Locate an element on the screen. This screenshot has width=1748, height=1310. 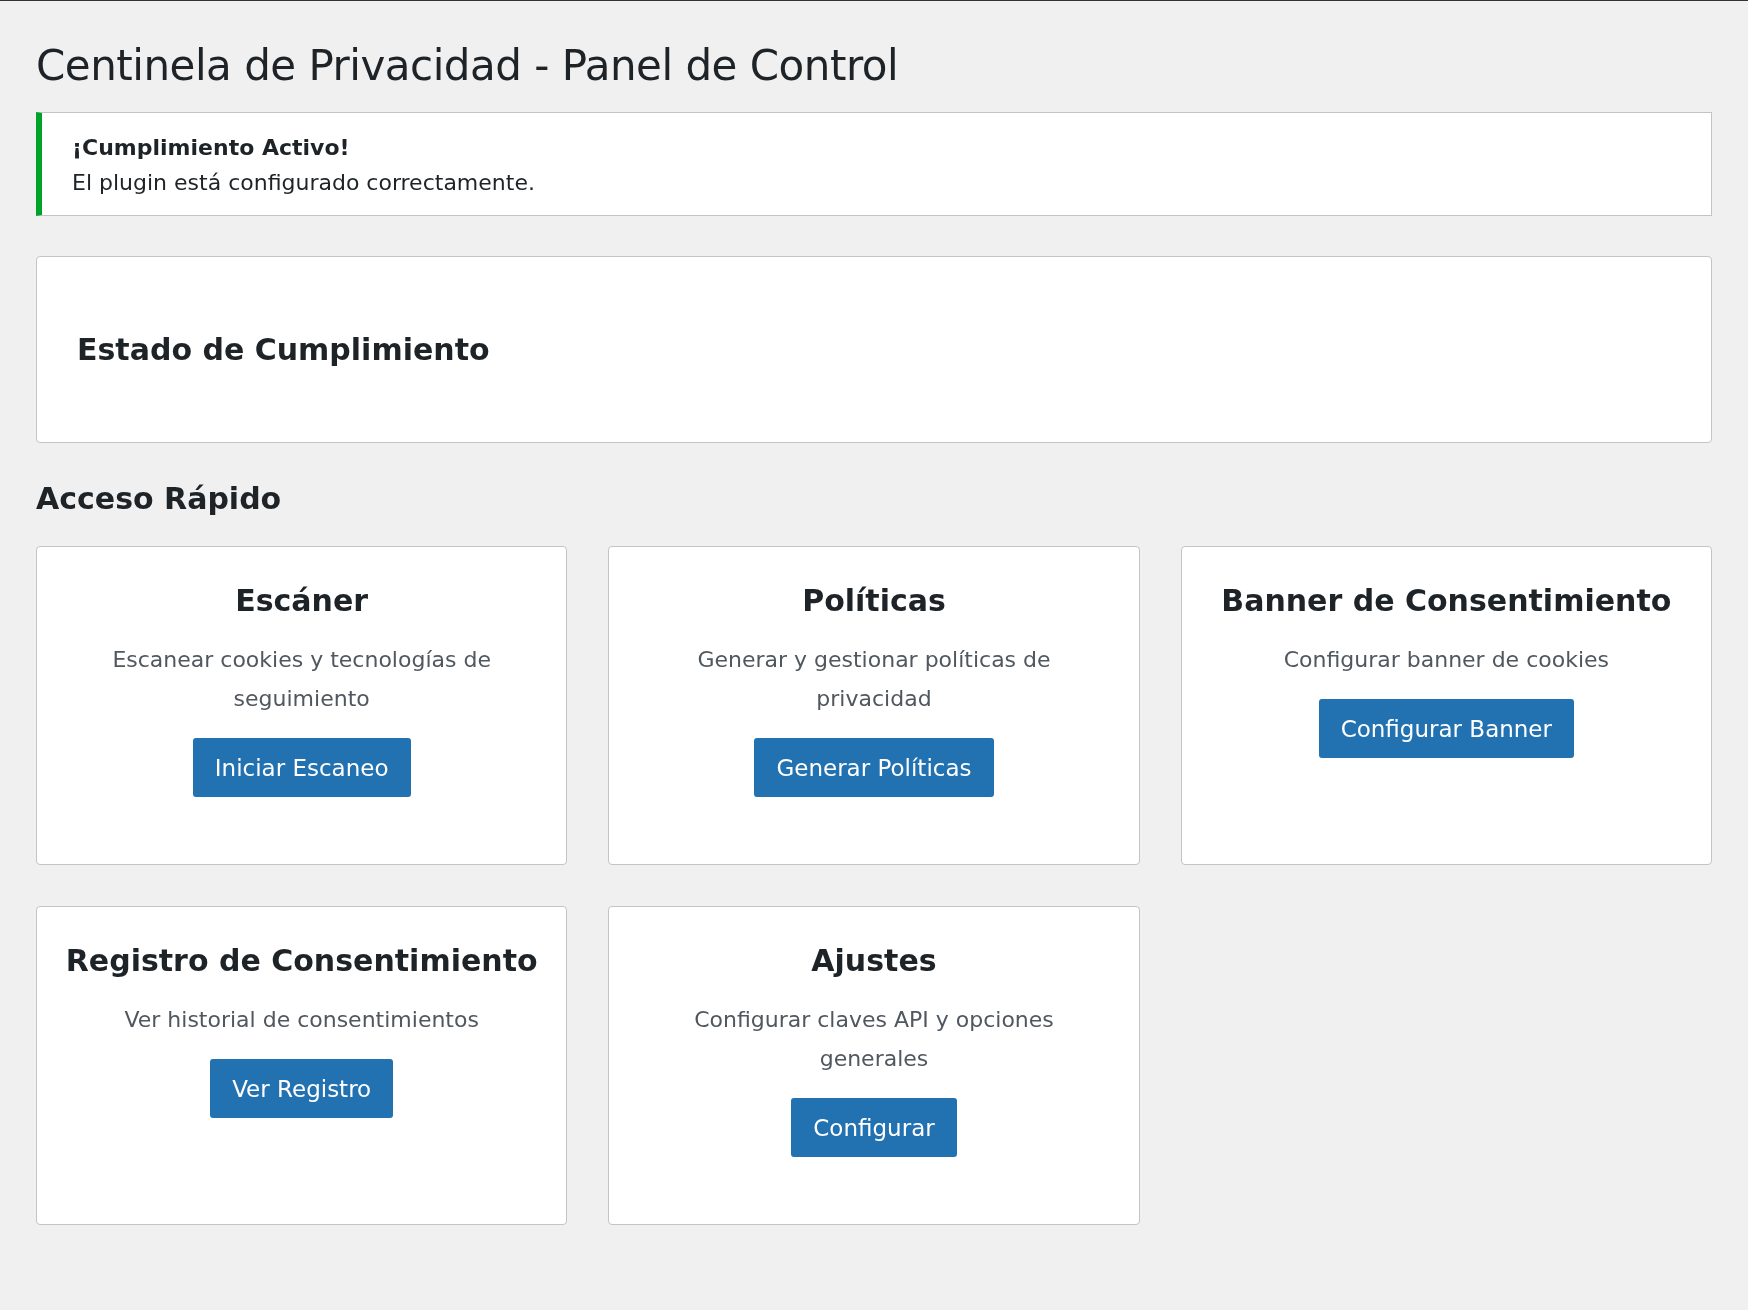
card-title: Escáner is located at coordinates (302, 600).